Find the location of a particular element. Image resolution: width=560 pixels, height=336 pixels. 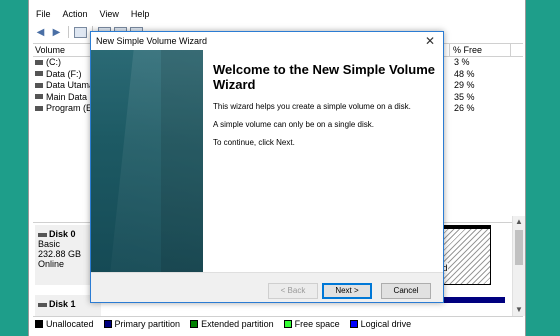

wizard-heading: Welcome to the New Simple Volume Wizard is located at coordinates (324, 77).